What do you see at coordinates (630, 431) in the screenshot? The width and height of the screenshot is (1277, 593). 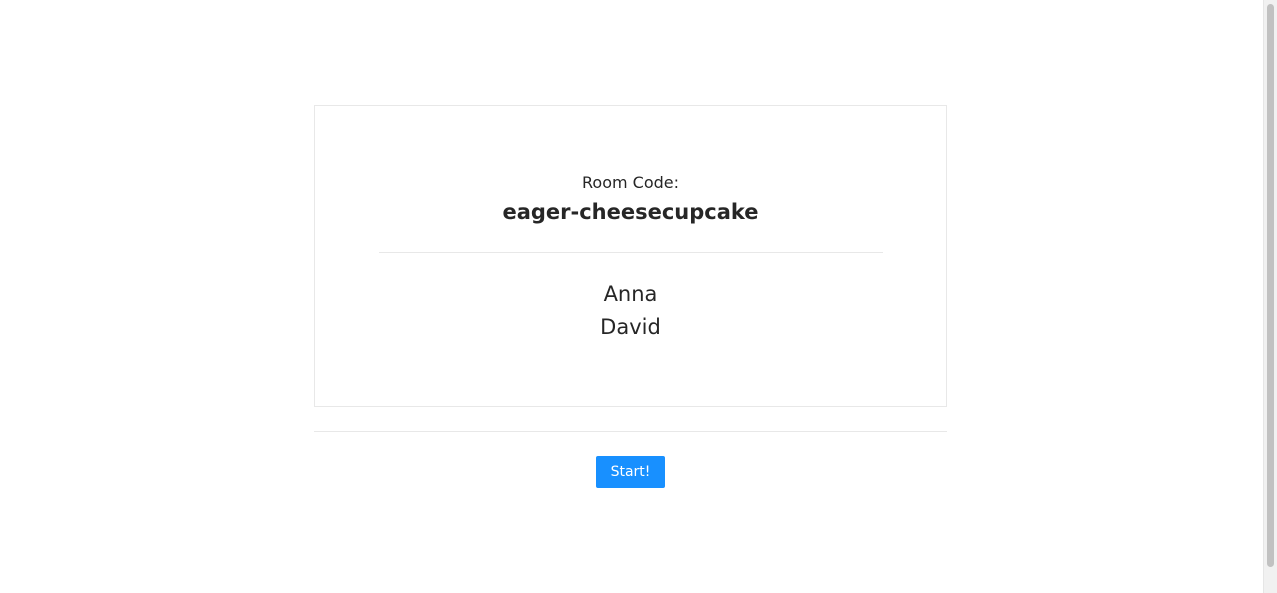 I see `page-divider` at bounding box center [630, 431].